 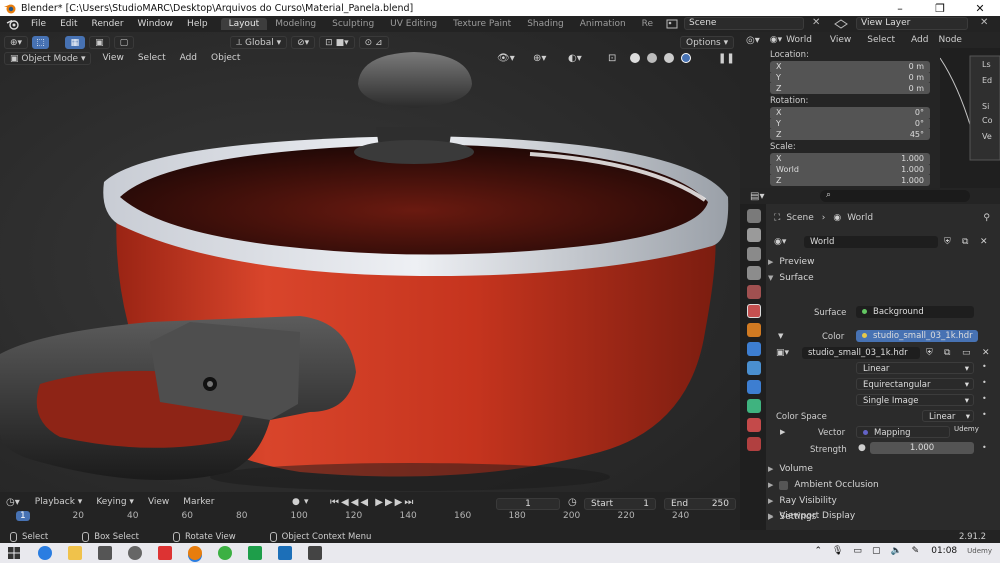 What do you see at coordinates (754, 292) in the screenshot?
I see `scene-tab-icon` at bounding box center [754, 292].